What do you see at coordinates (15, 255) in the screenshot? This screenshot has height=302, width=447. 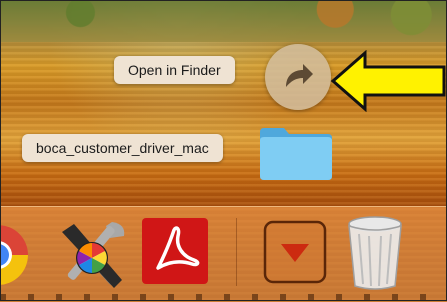 I see `chrome-icon` at bounding box center [15, 255].